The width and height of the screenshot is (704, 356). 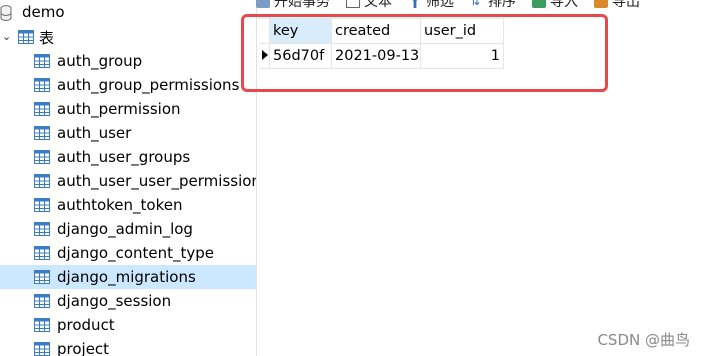 What do you see at coordinates (462, 56) in the screenshot?
I see `cell-user-id: 1` at bounding box center [462, 56].